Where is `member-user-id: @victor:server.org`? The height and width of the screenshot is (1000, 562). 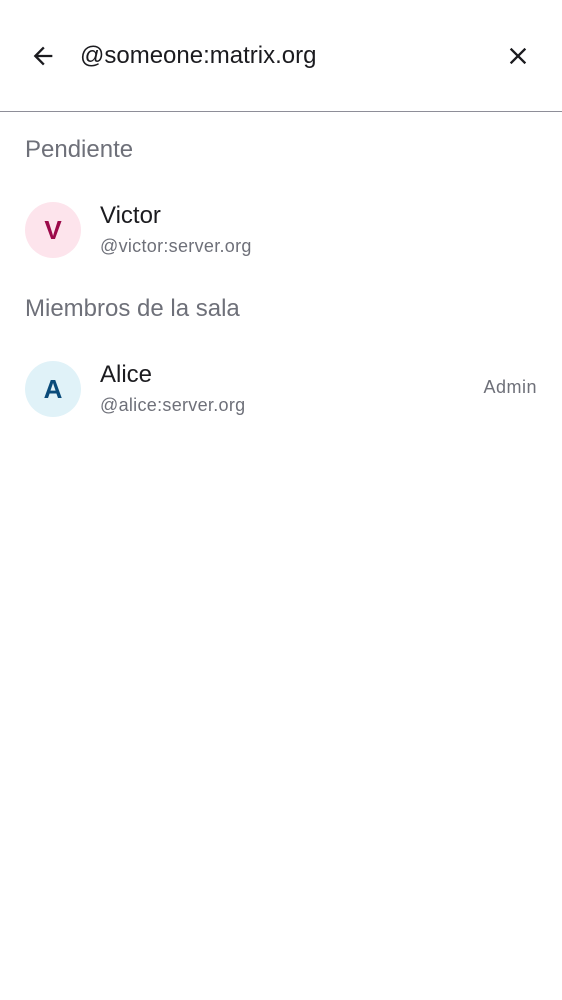 member-user-id: @victor:server.org is located at coordinates (176, 246).